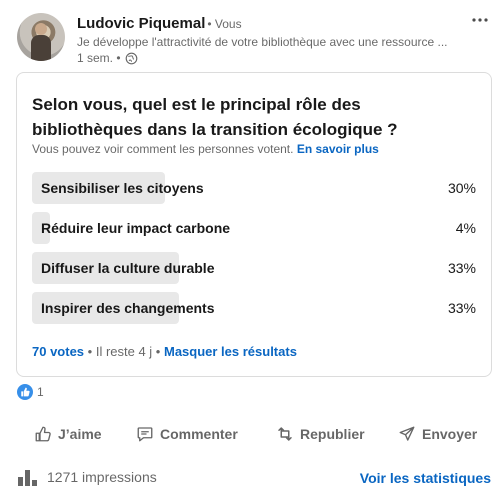 The width and height of the screenshot is (503, 492). Describe the element at coordinates (41, 48) in the screenshot. I see `avatar-body` at that location.